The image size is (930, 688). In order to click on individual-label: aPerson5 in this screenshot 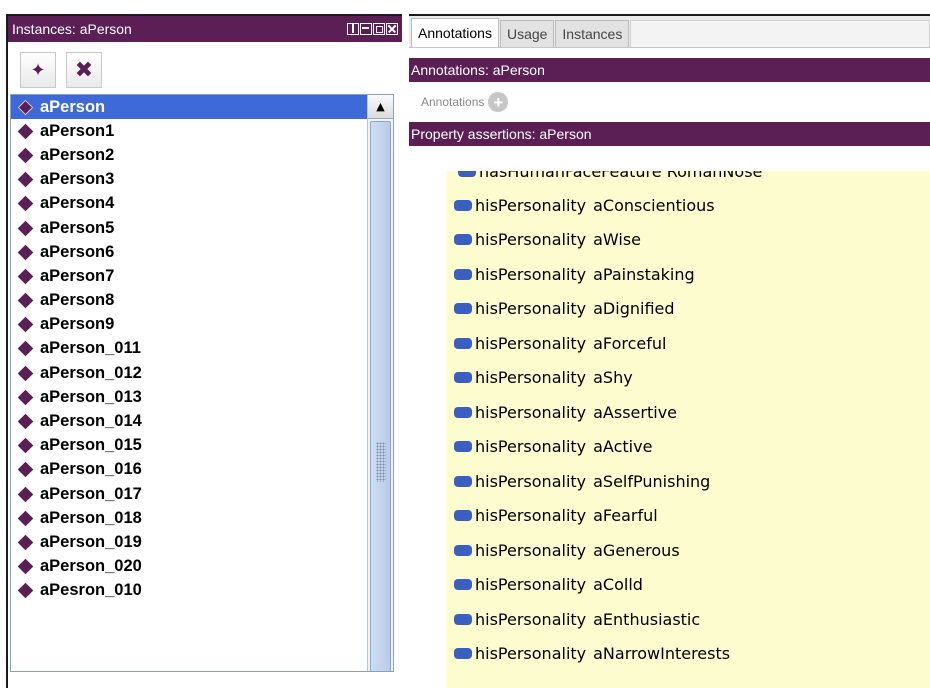, I will do `click(77, 227)`.